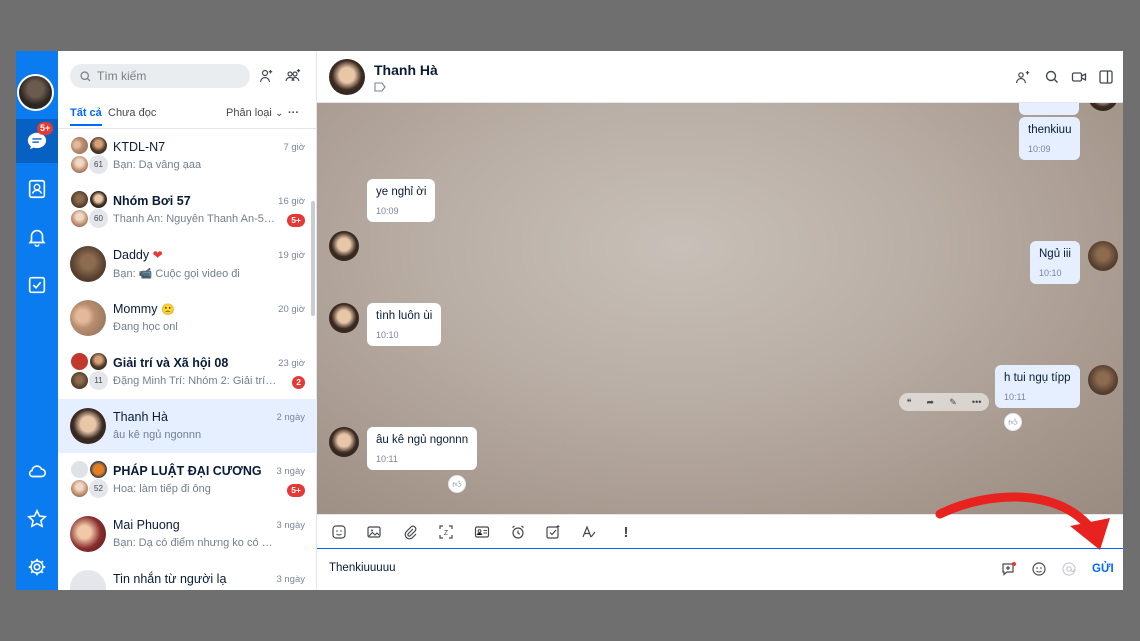 The image size is (1140, 641). Describe the element at coordinates (410, 532) in the screenshot. I see `attach-file-button` at that location.